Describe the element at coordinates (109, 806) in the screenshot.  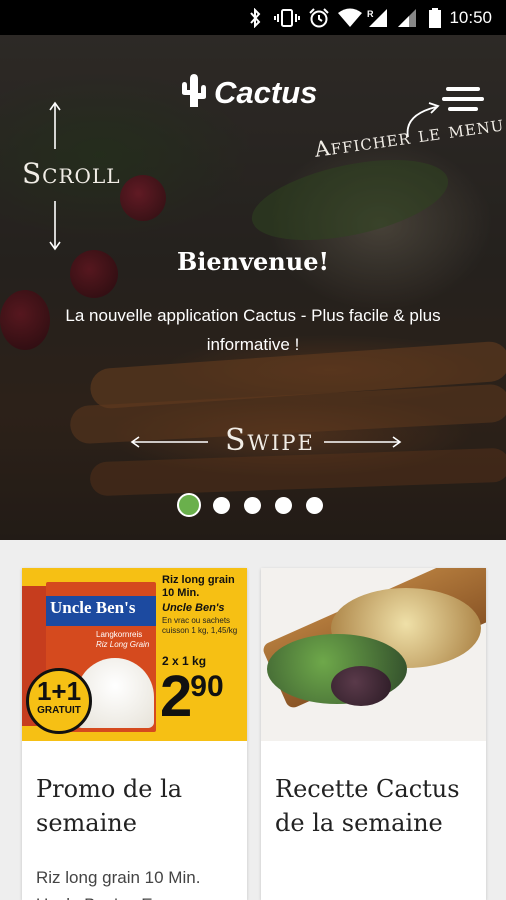
I see `promo-card-title: Promo de la semaine` at that location.